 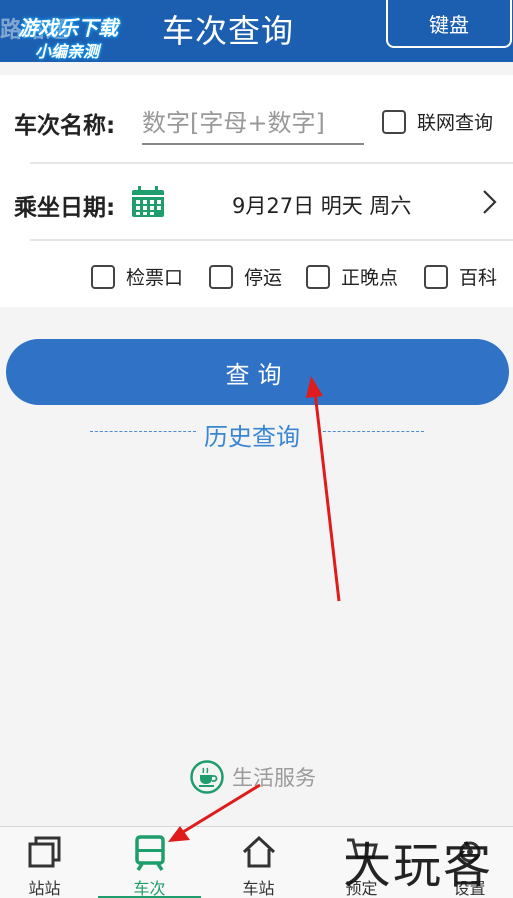 What do you see at coordinates (449, 24) in the screenshot?
I see `keyboard-button: 键盘` at bounding box center [449, 24].